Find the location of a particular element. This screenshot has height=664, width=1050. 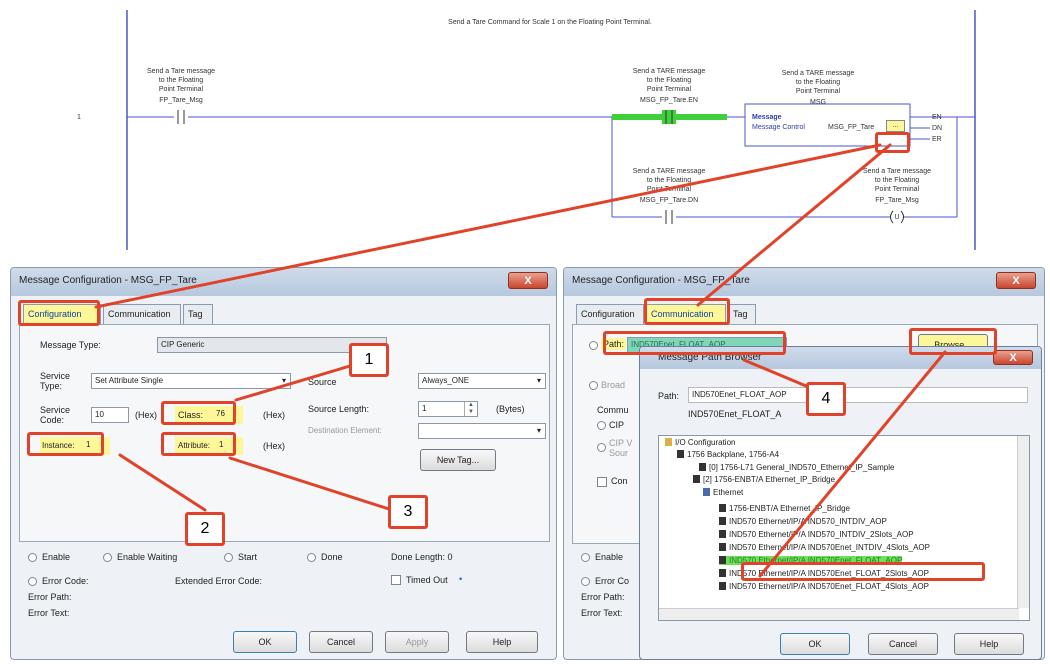

callout-4: 4 is located at coordinates (826, 399).